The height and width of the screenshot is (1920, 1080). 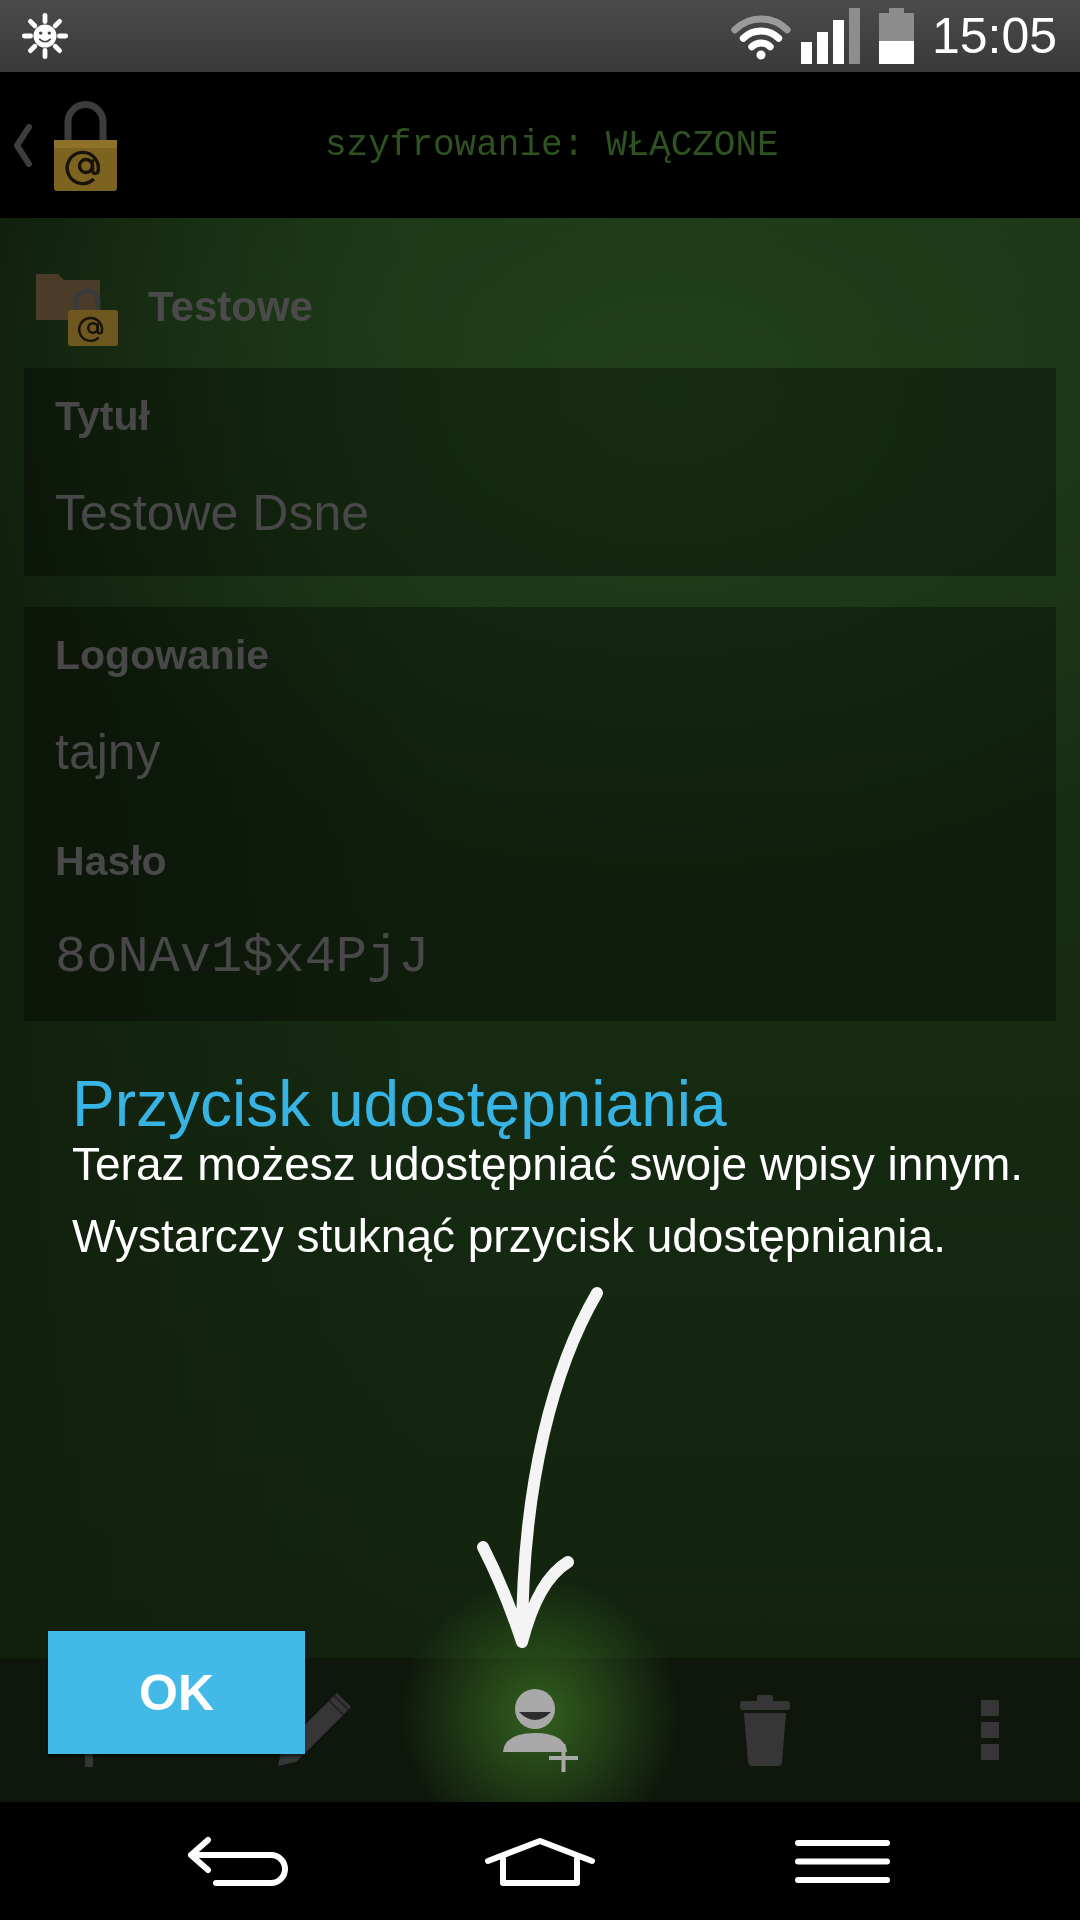 What do you see at coordinates (176, 1692) in the screenshot?
I see `ok-button: OK` at bounding box center [176, 1692].